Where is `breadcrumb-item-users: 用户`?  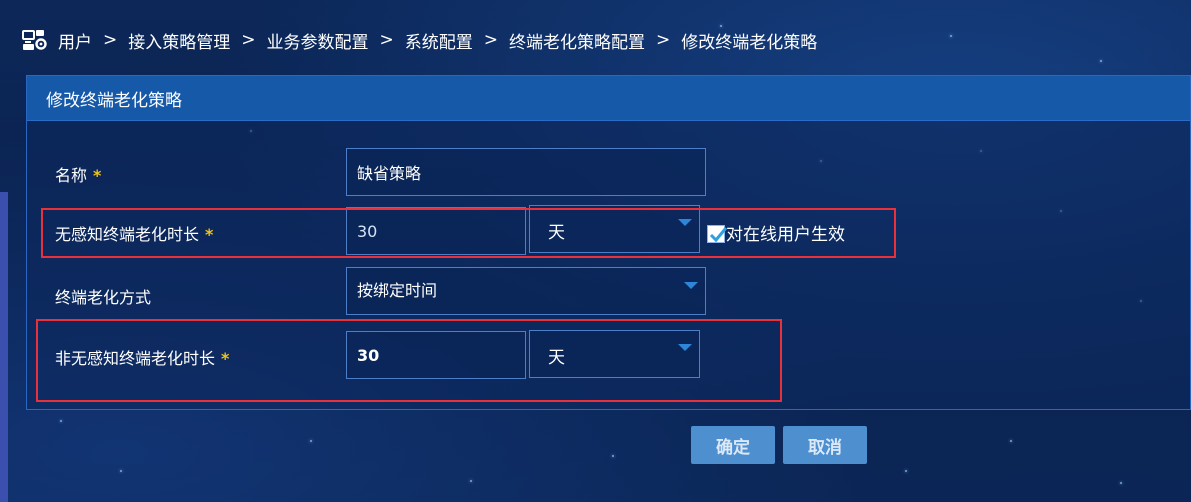
breadcrumb-item-users: 用户 is located at coordinates (75, 40).